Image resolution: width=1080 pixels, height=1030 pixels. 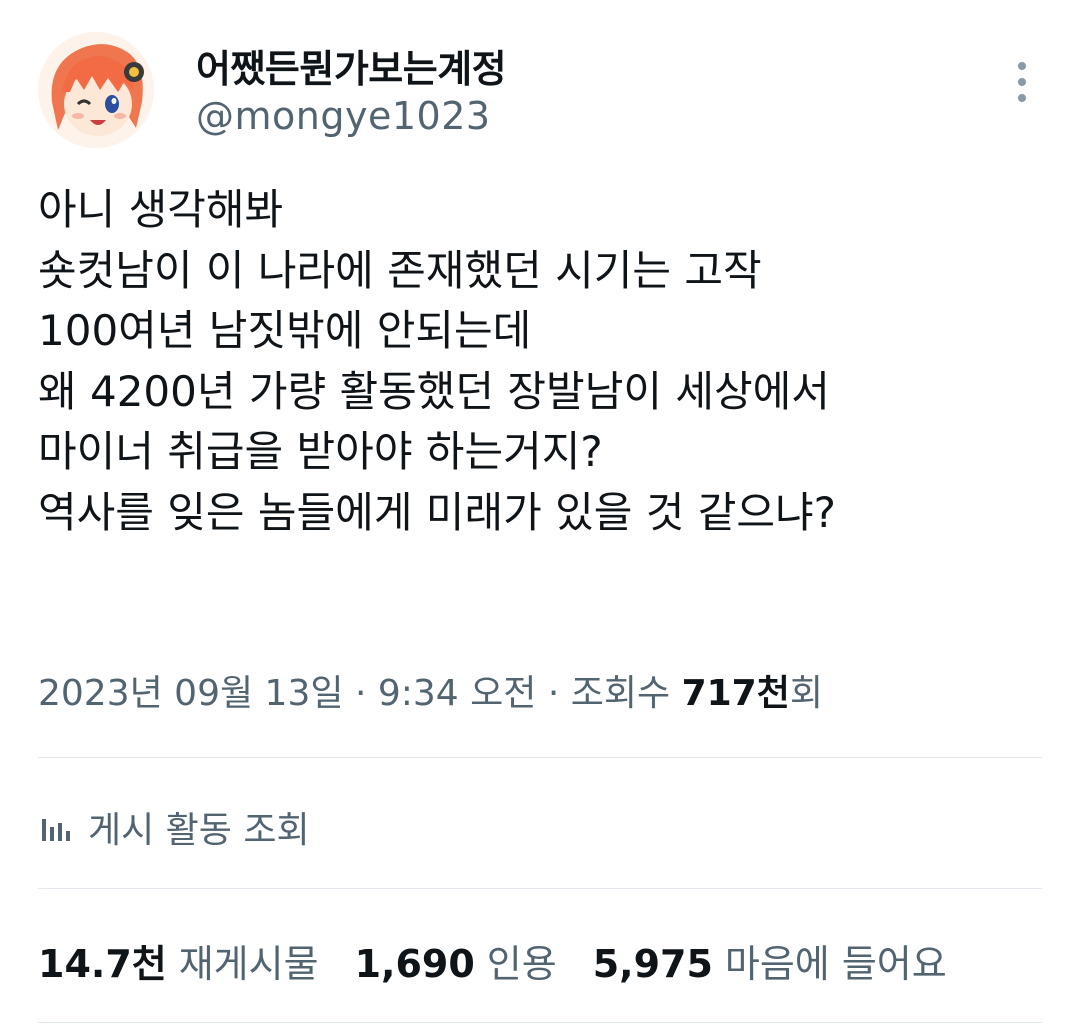 I want to click on reposts-label: 재게시물, so click(x=248, y=963).